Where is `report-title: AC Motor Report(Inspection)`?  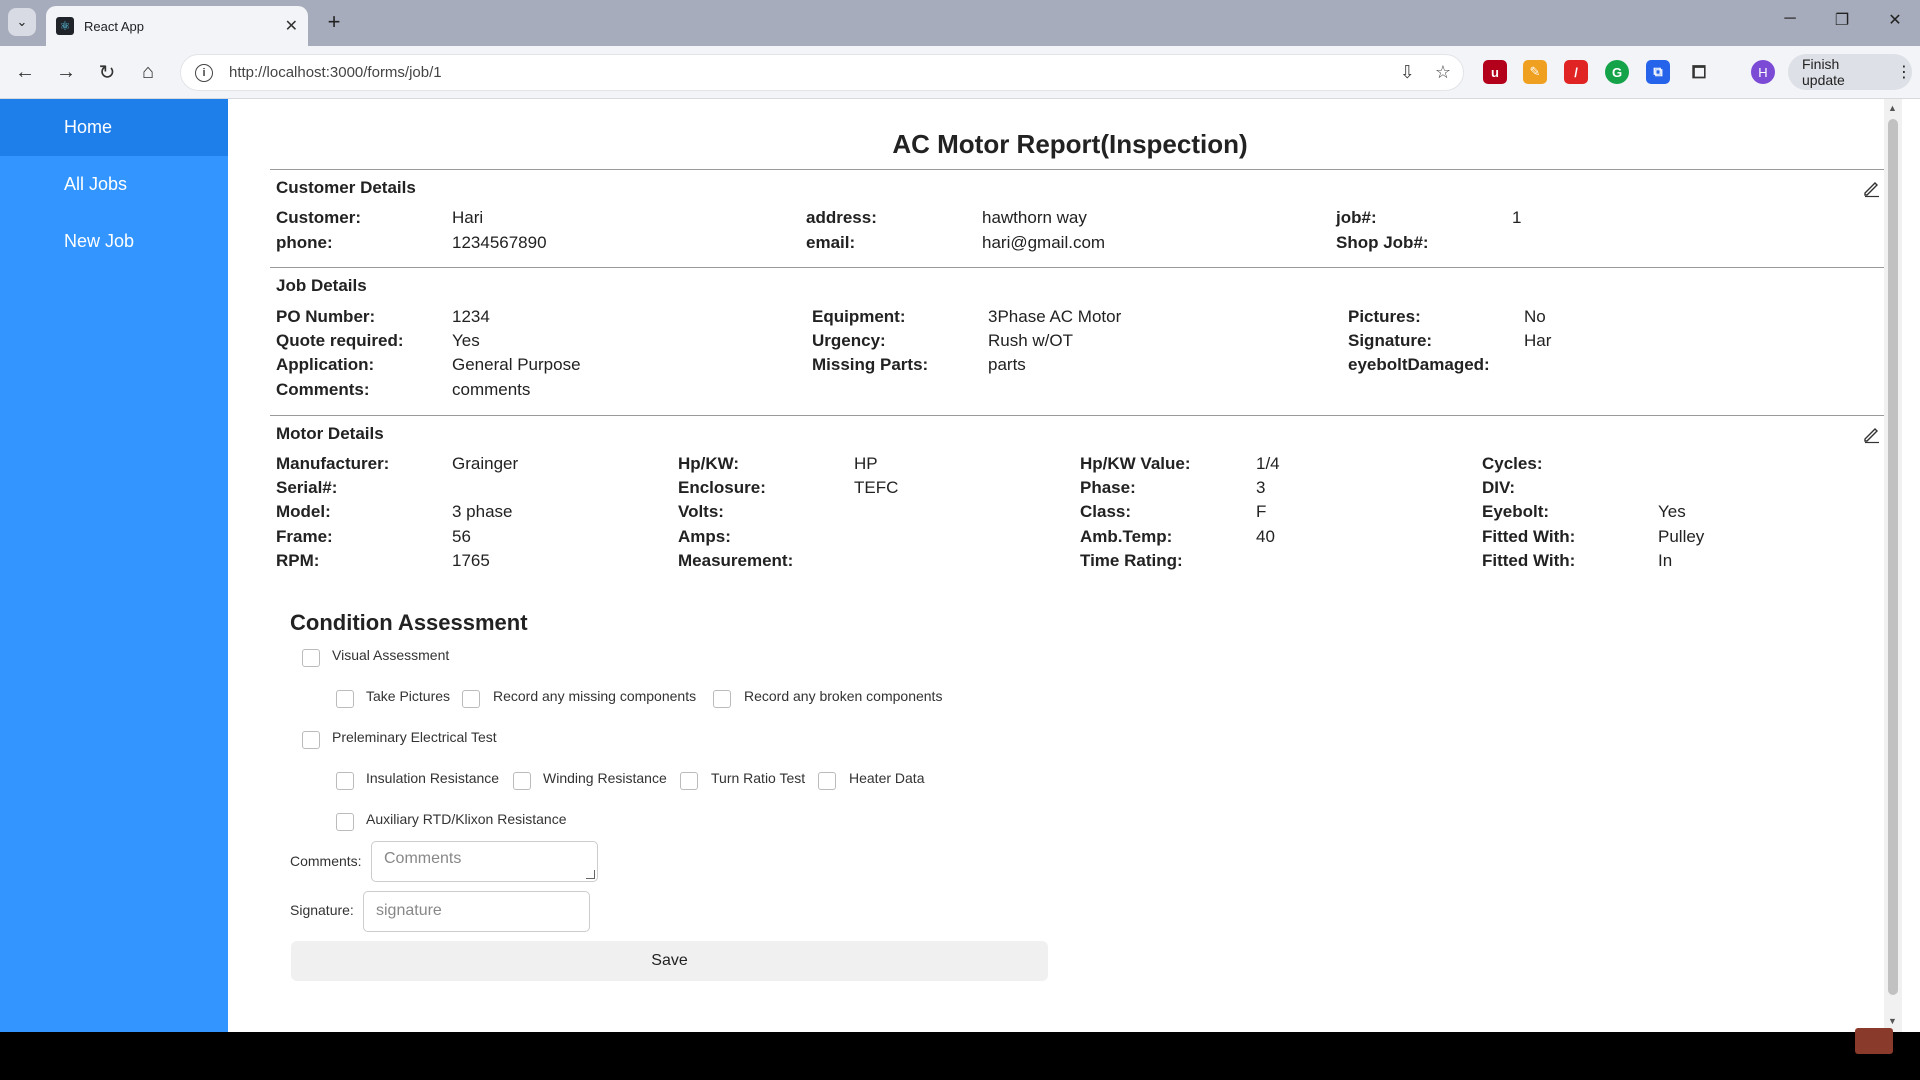 report-title: AC Motor Report(Inspection) is located at coordinates (1070, 144).